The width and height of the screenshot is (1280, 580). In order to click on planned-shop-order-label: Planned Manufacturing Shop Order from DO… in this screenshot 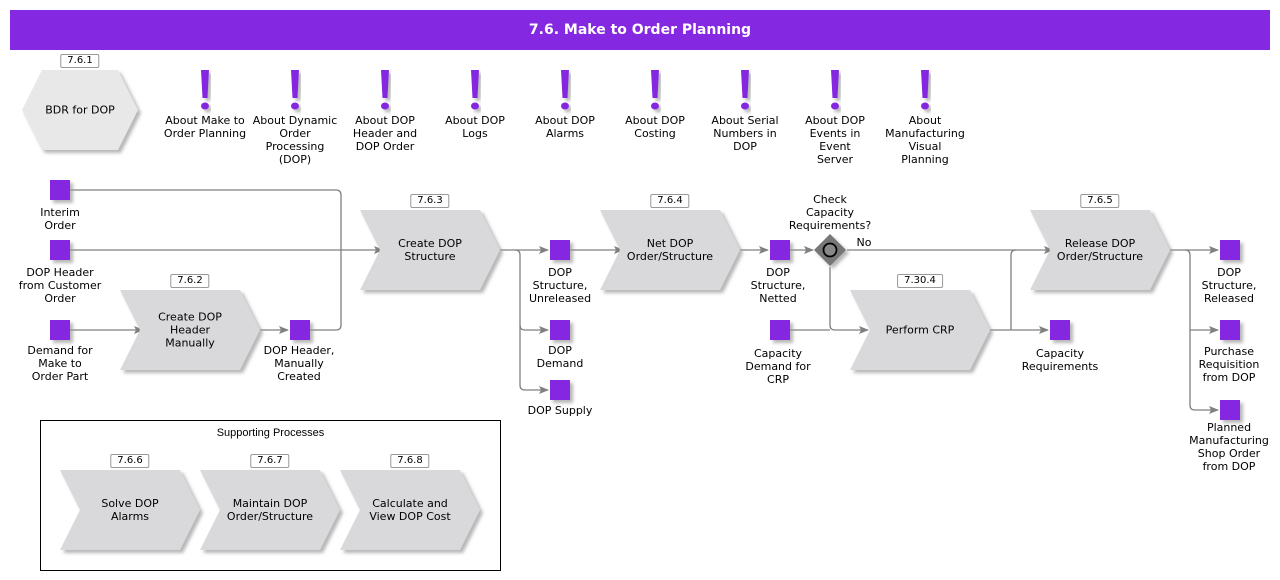, I will do `click(1229, 447)`.